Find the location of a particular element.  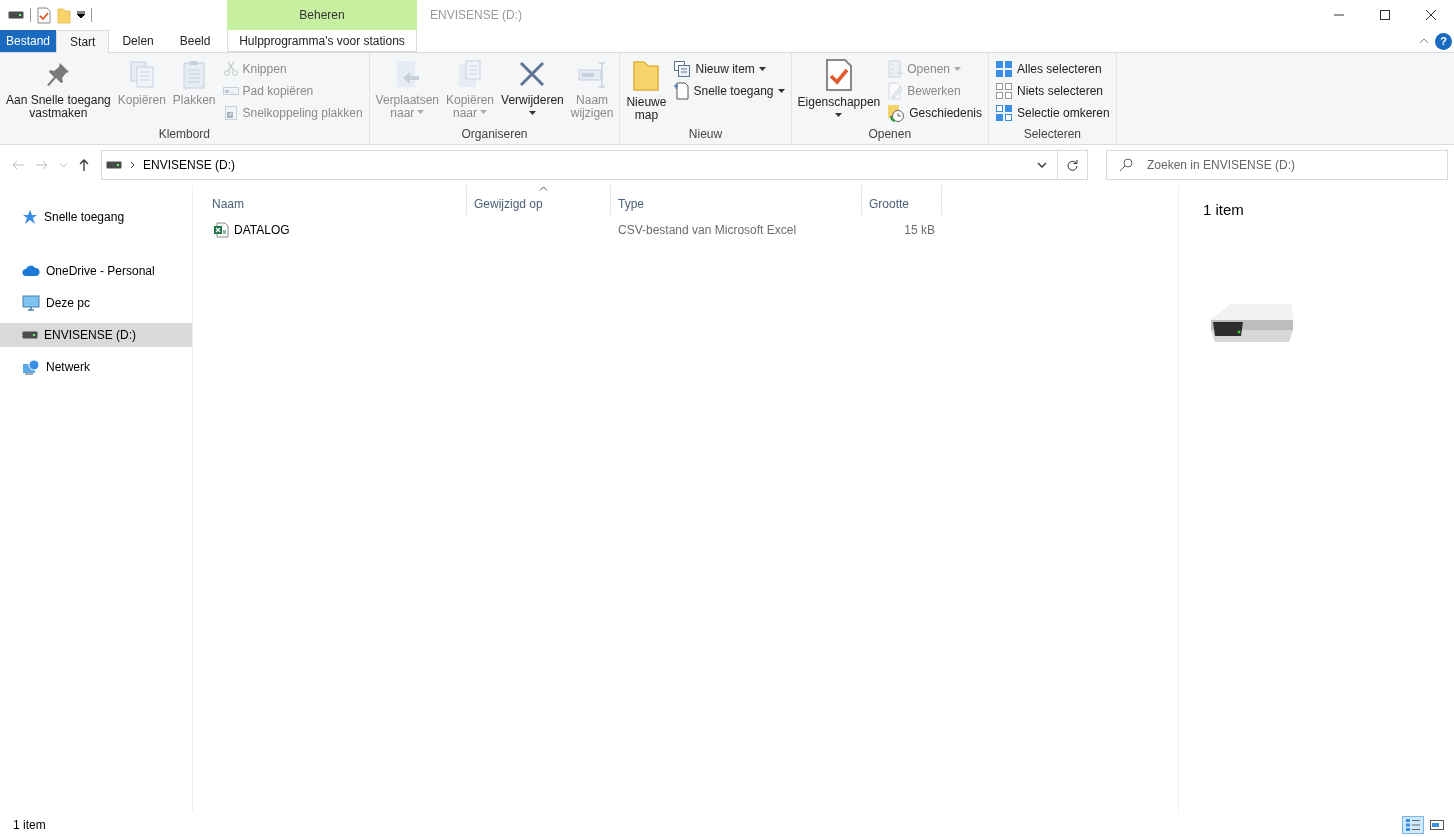

view-button is located at coordinates (1413, 824).